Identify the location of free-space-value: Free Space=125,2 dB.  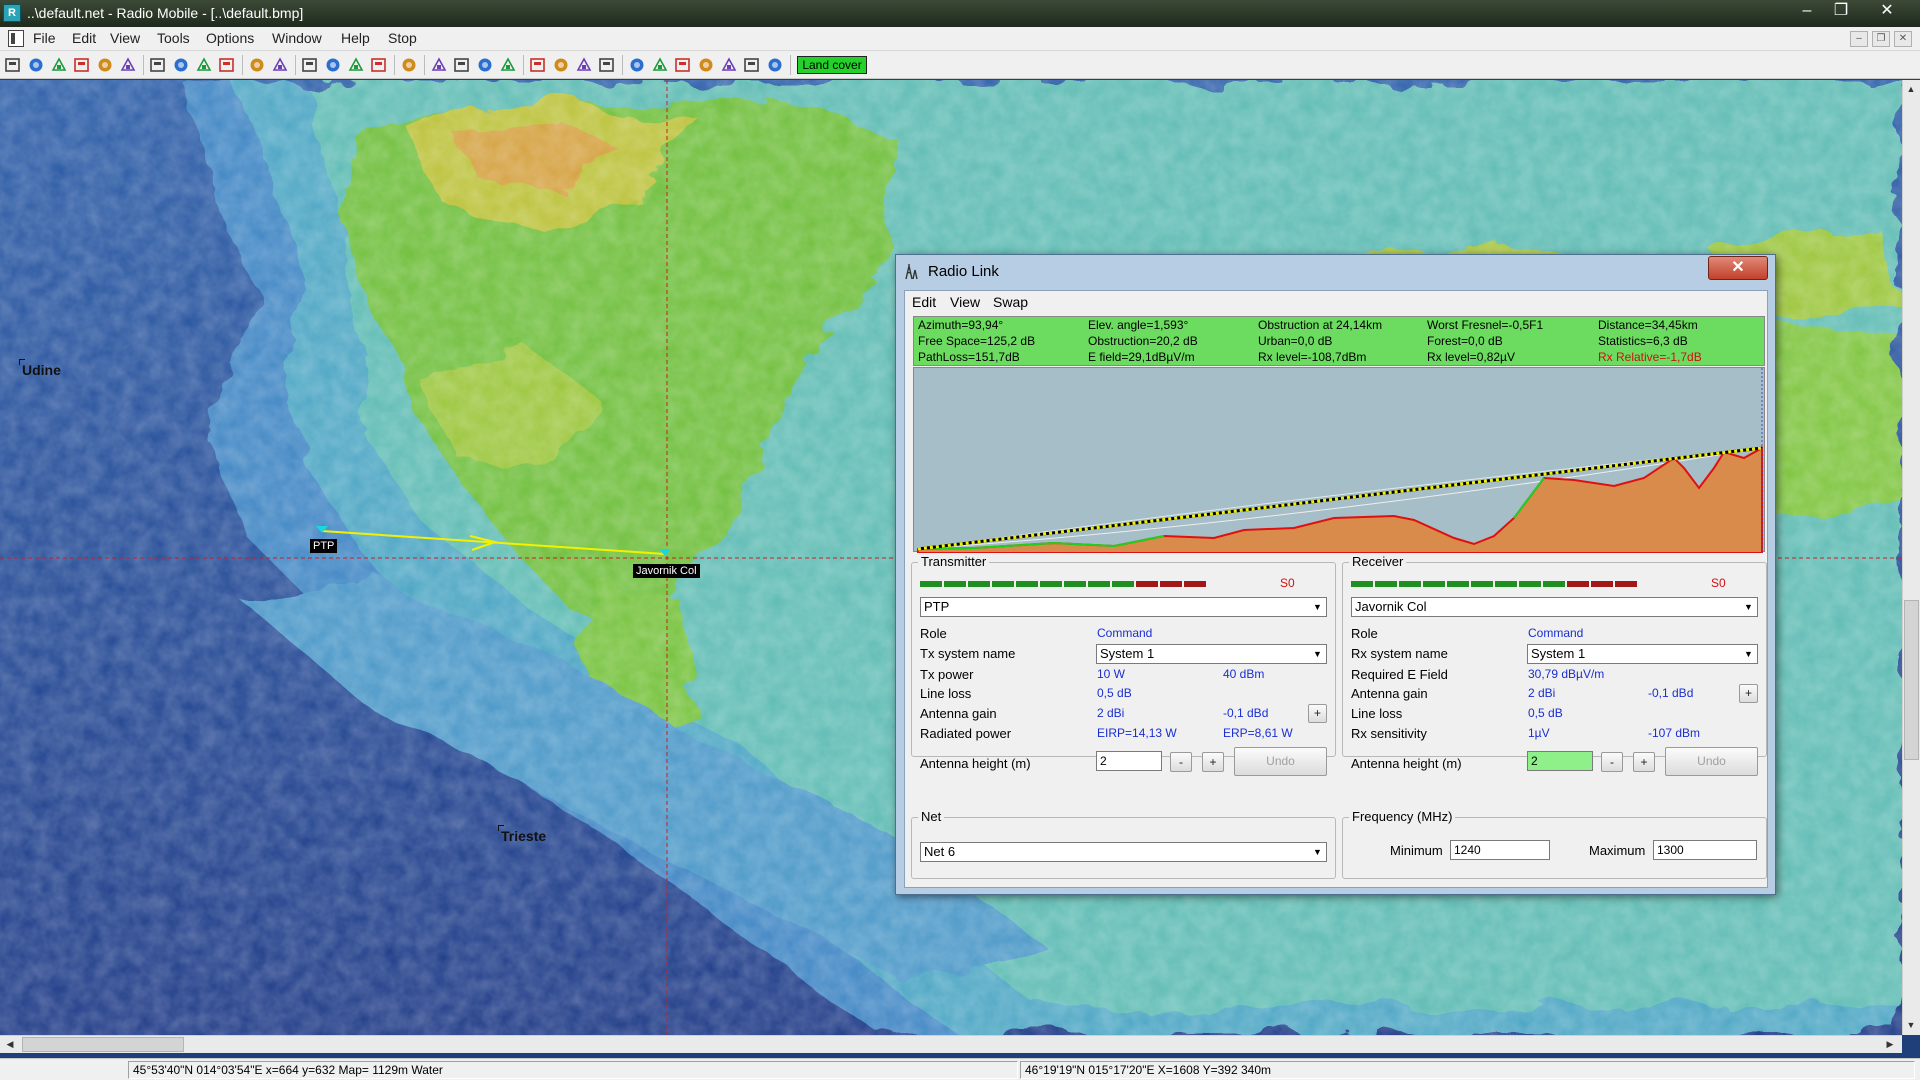
(977, 341).